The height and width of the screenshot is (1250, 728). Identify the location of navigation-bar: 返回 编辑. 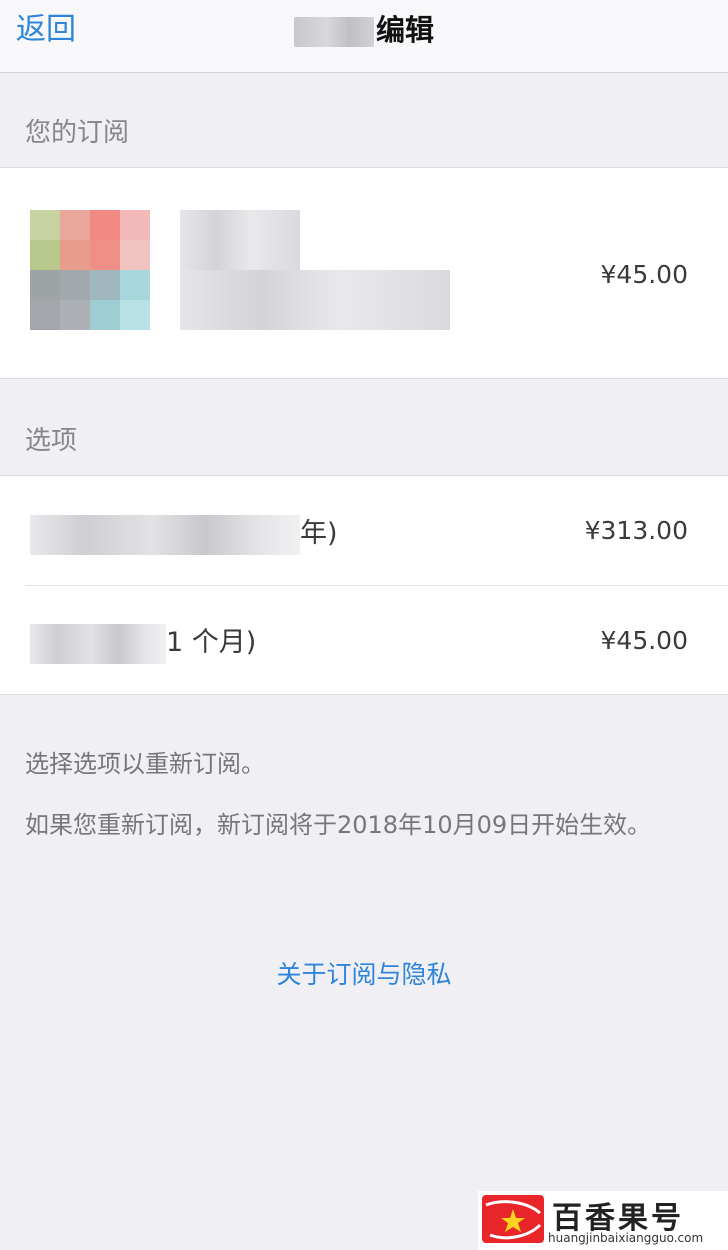
(364, 36).